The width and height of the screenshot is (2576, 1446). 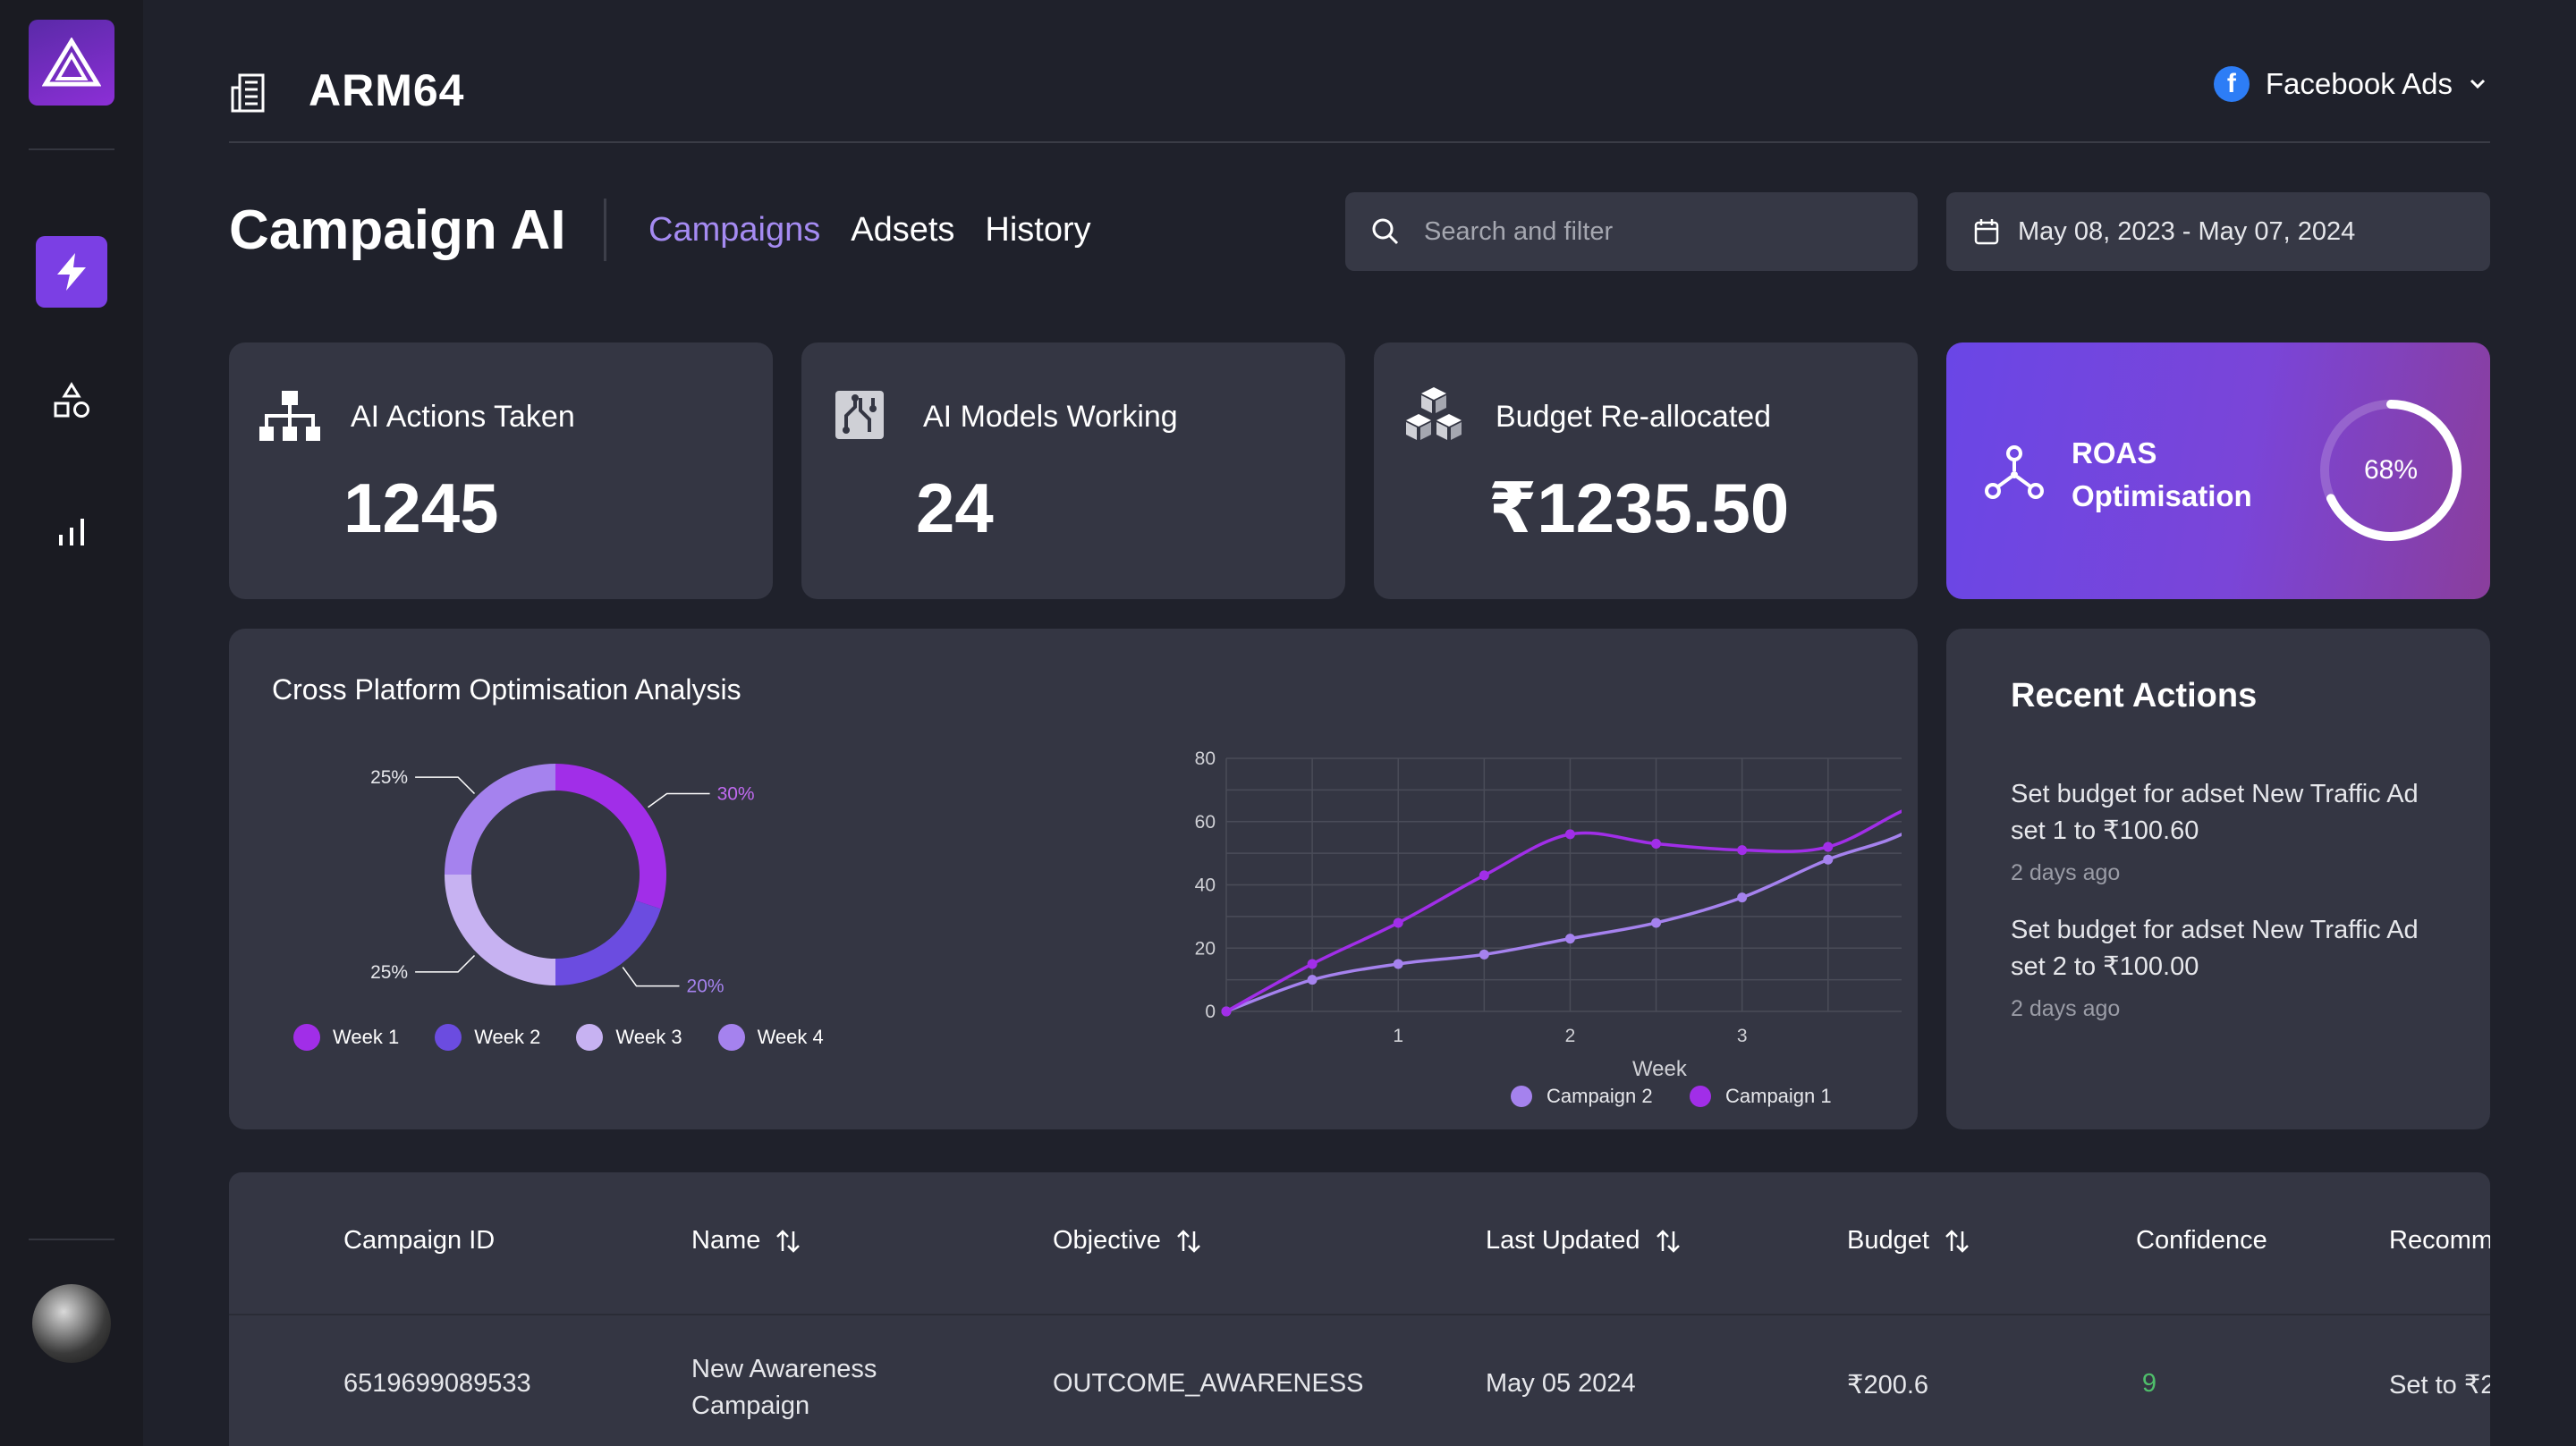 I want to click on page-title: Campaign AI, so click(x=397, y=230).